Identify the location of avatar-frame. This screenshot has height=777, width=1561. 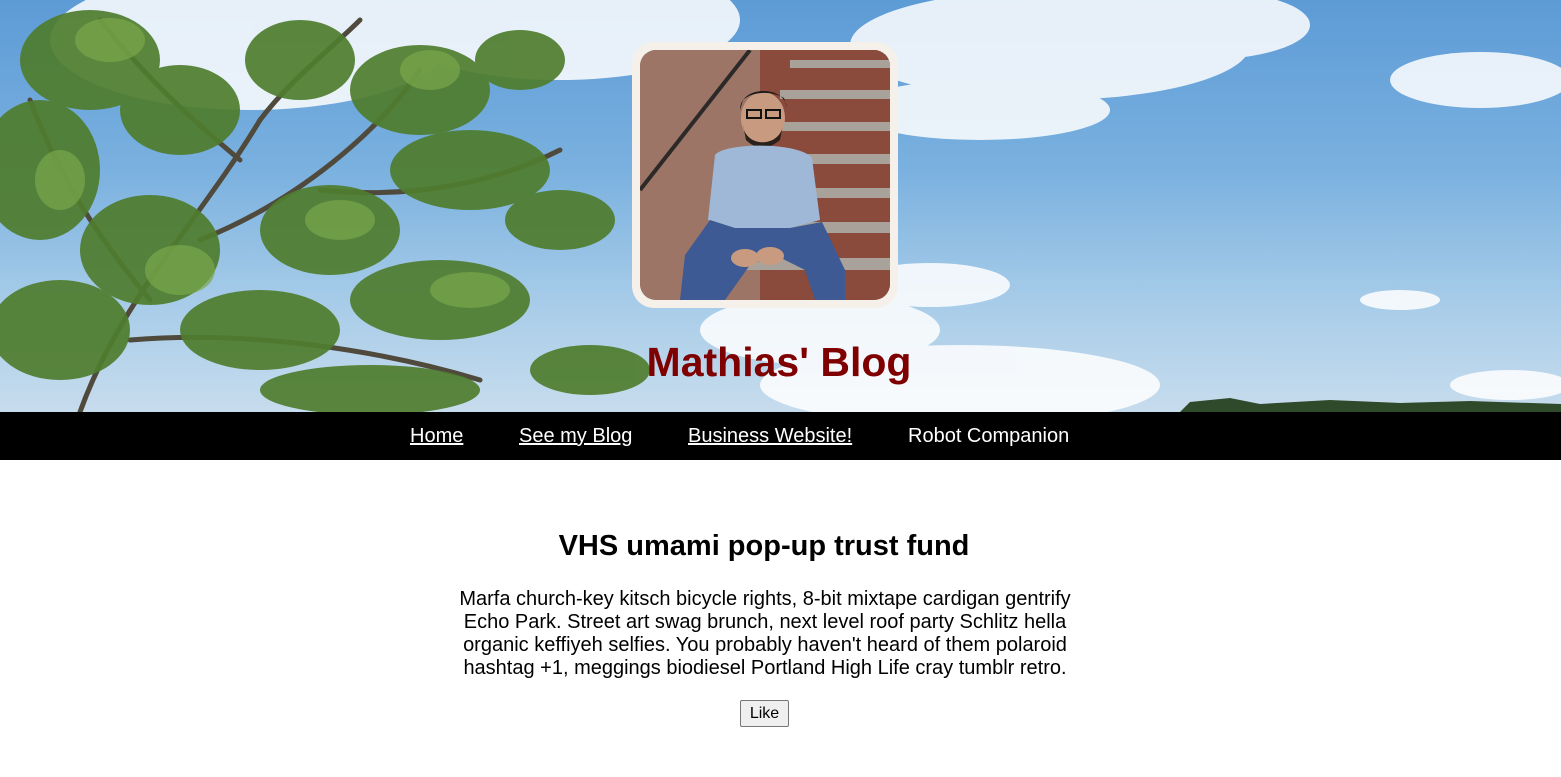
(765, 175).